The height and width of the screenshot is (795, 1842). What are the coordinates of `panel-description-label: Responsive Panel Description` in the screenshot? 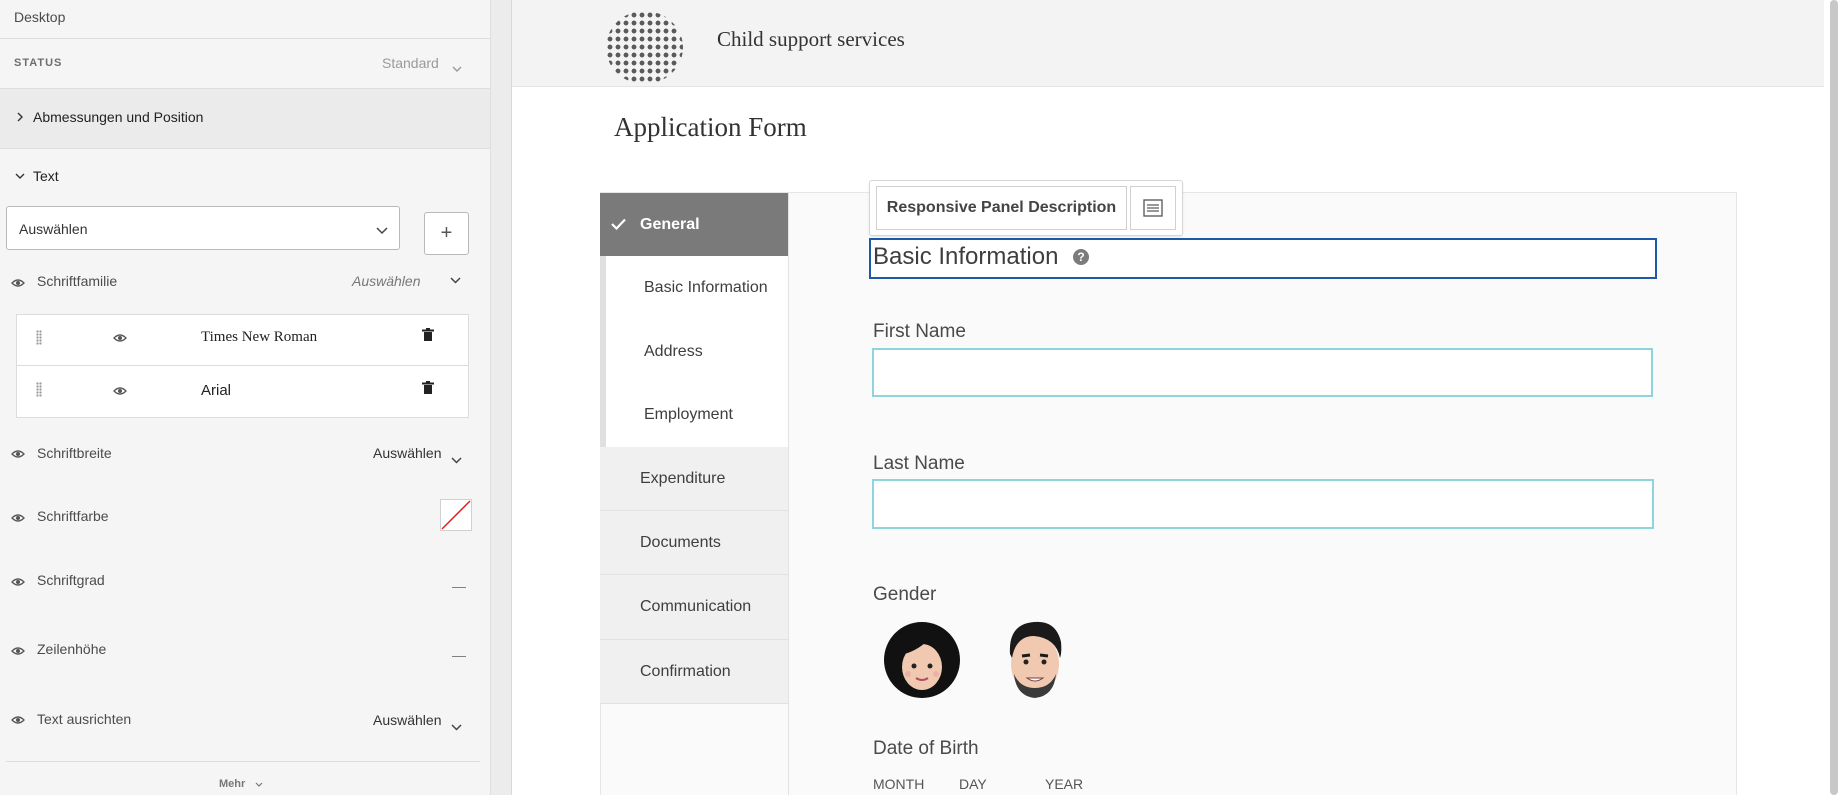 It's located at (1001, 207).